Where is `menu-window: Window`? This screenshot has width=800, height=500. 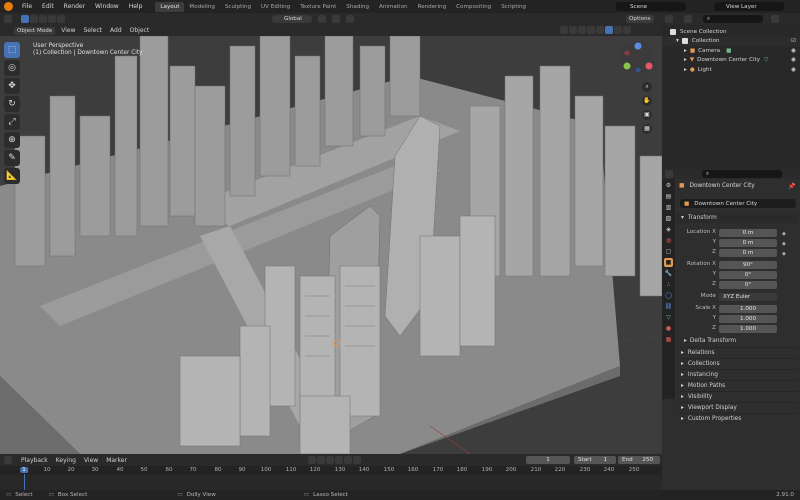
menu-window: Window is located at coordinates (107, 6).